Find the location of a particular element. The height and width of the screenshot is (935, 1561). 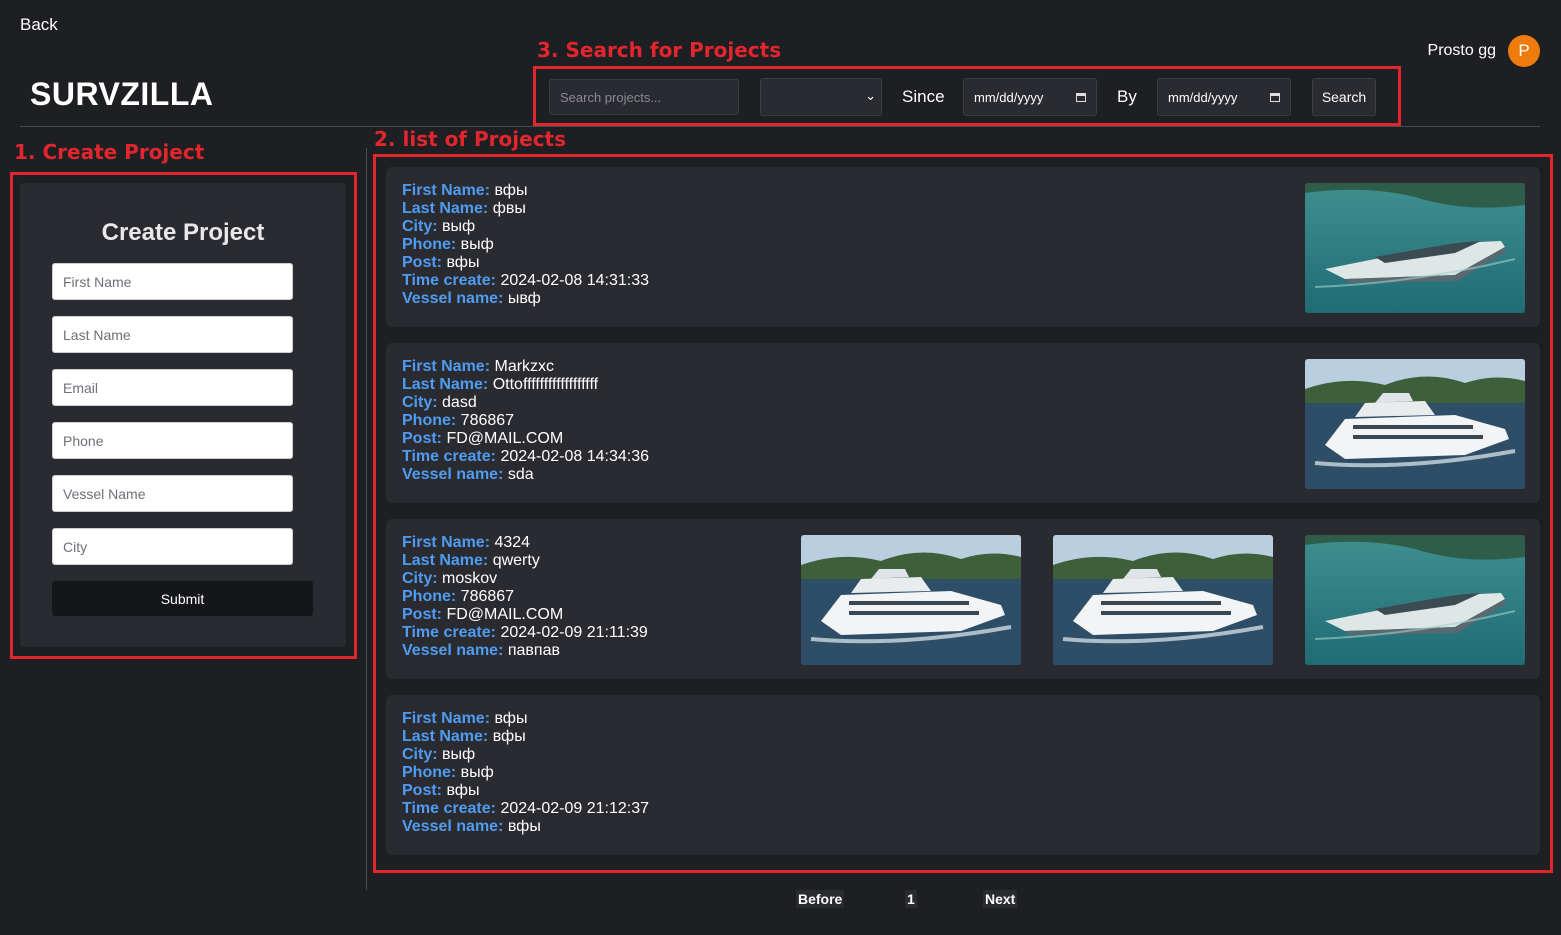

project-field-last-name: Last Name: Ottoffffffffffffffffff is located at coordinates (525, 385).